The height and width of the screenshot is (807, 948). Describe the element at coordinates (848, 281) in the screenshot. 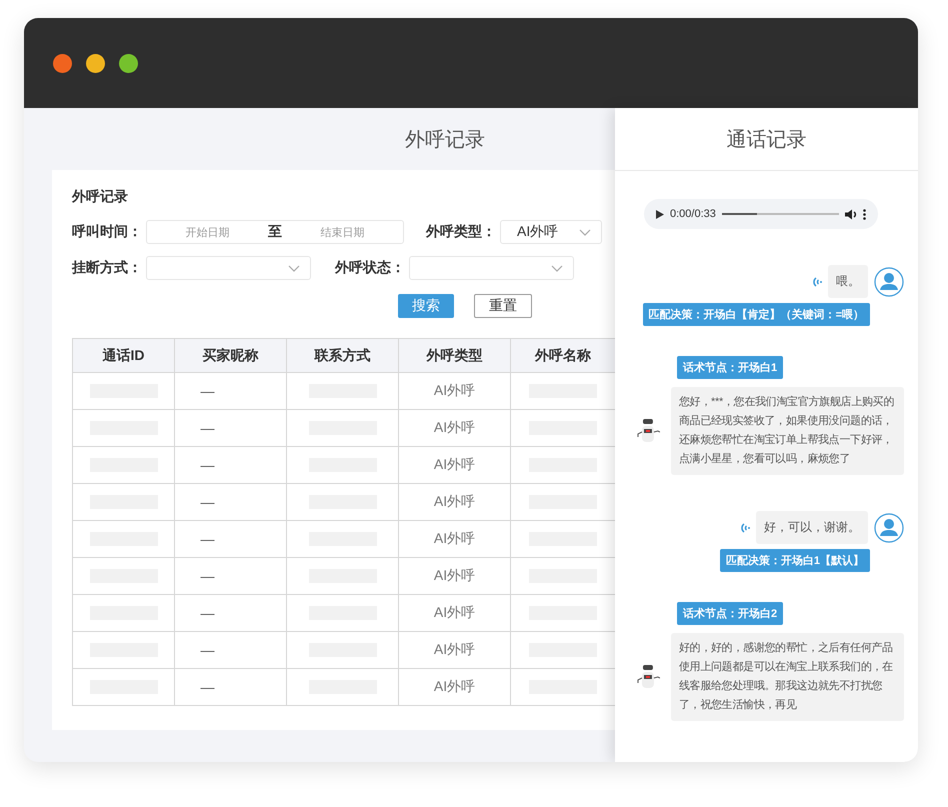

I see `customer-message: 喂。` at that location.